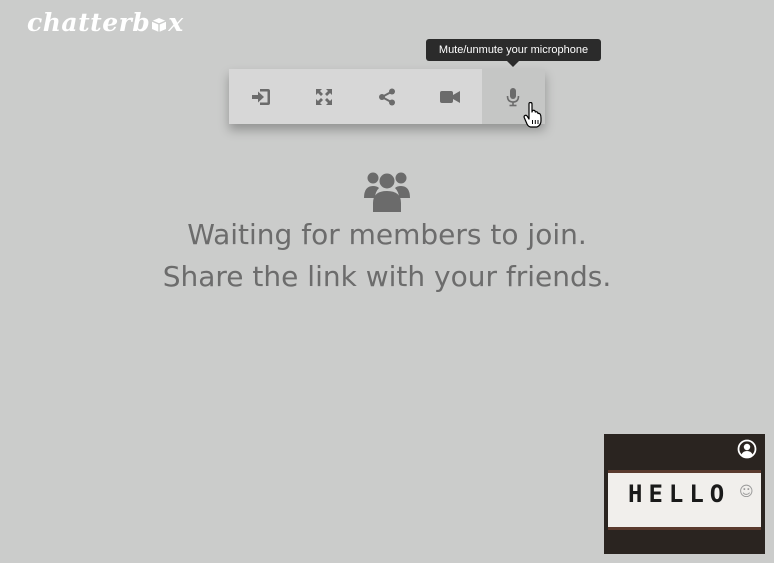 The height and width of the screenshot is (563, 774). I want to click on user-avatar-icon, so click(747, 449).